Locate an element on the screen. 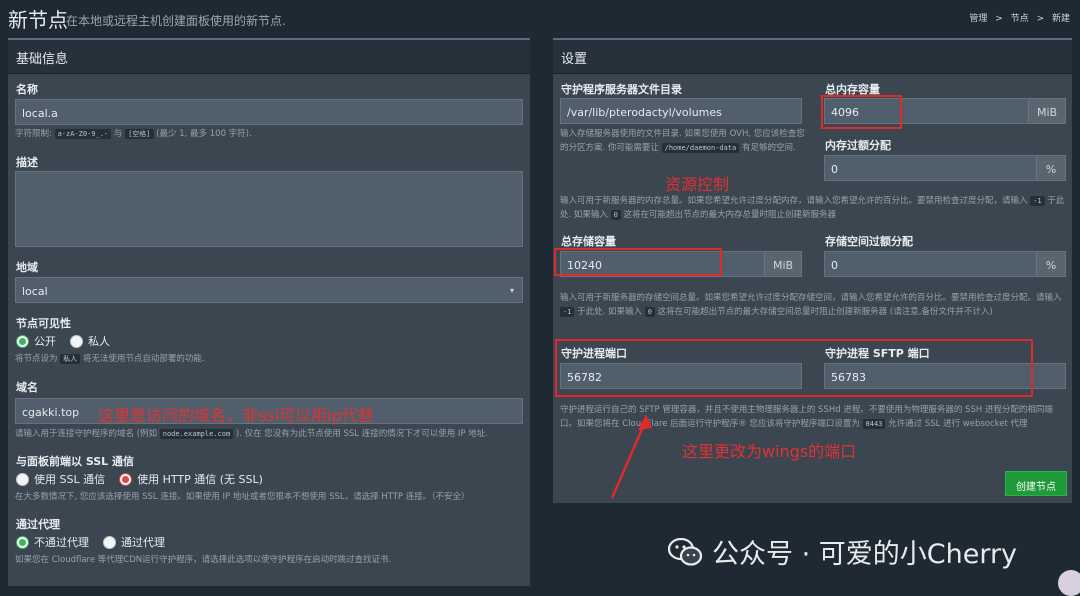 The image size is (1080, 596). visibility-private-label: 私人 is located at coordinates (99, 341).